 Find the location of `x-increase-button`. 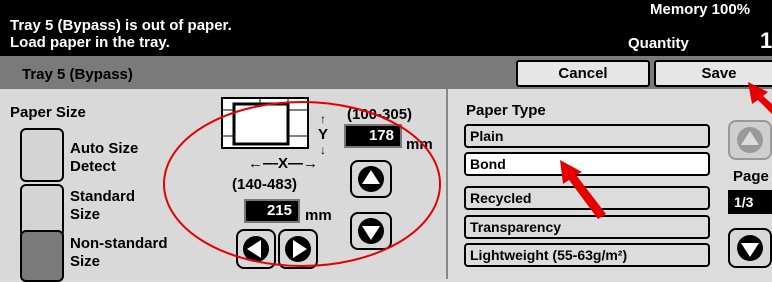

x-increase-button is located at coordinates (298, 249).